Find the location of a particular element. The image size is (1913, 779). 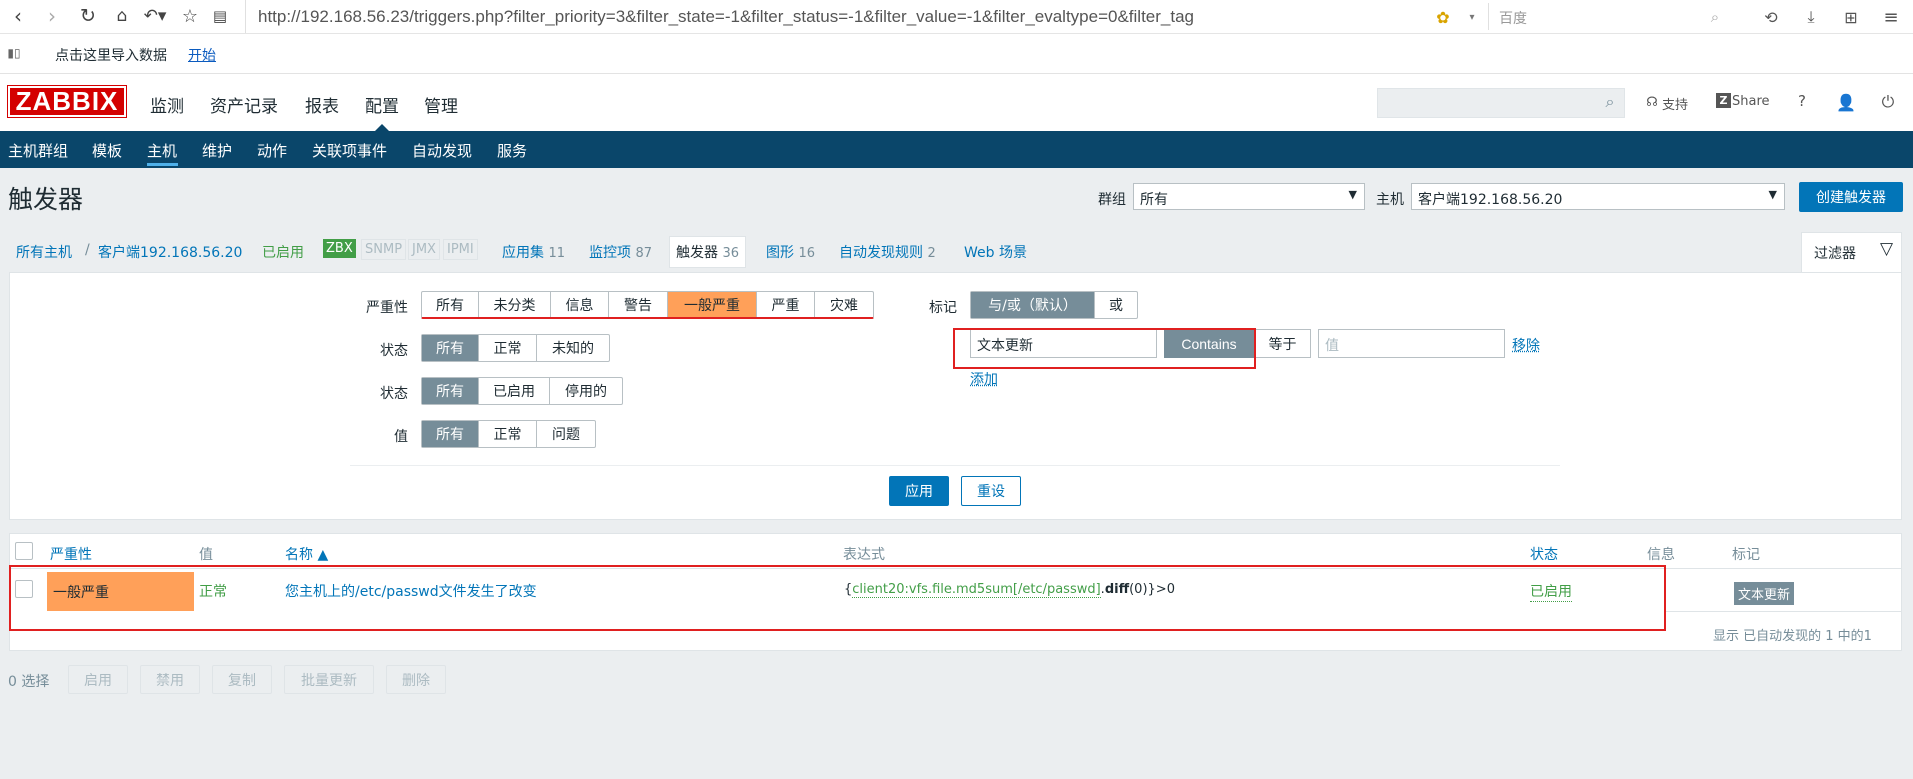

tag-remove-link: 移除 is located at coordinates (1526, 345).